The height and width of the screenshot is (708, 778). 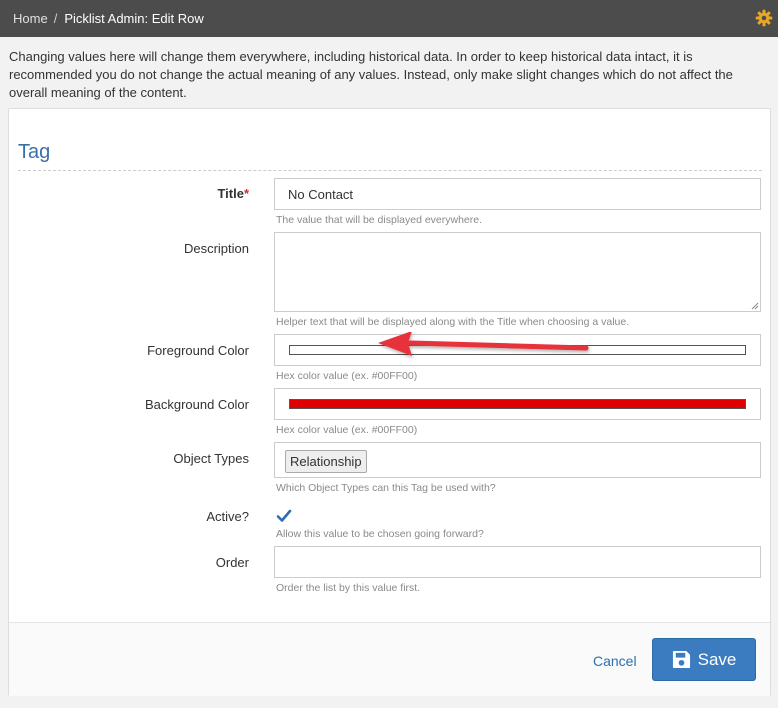 I want to click on background-color-help: Hex color value (ex. #00FF00), so click(x=347, y=430).